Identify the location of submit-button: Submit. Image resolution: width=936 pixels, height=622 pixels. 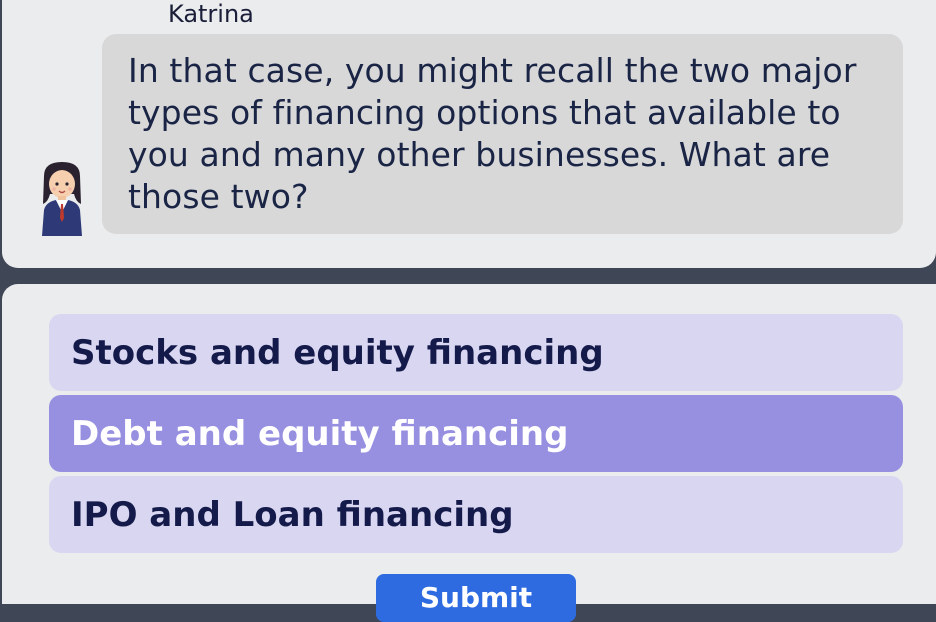
(476, 598).